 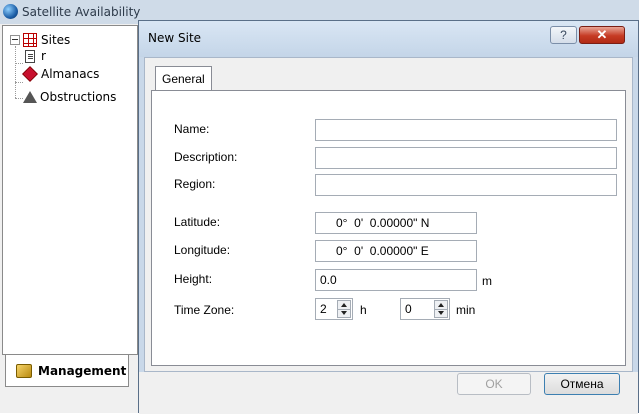 What do you see at coordinates (43, 56) in the screenshot?
I see `tree-item-site-r-label: r` at bounding box center [43, 56].